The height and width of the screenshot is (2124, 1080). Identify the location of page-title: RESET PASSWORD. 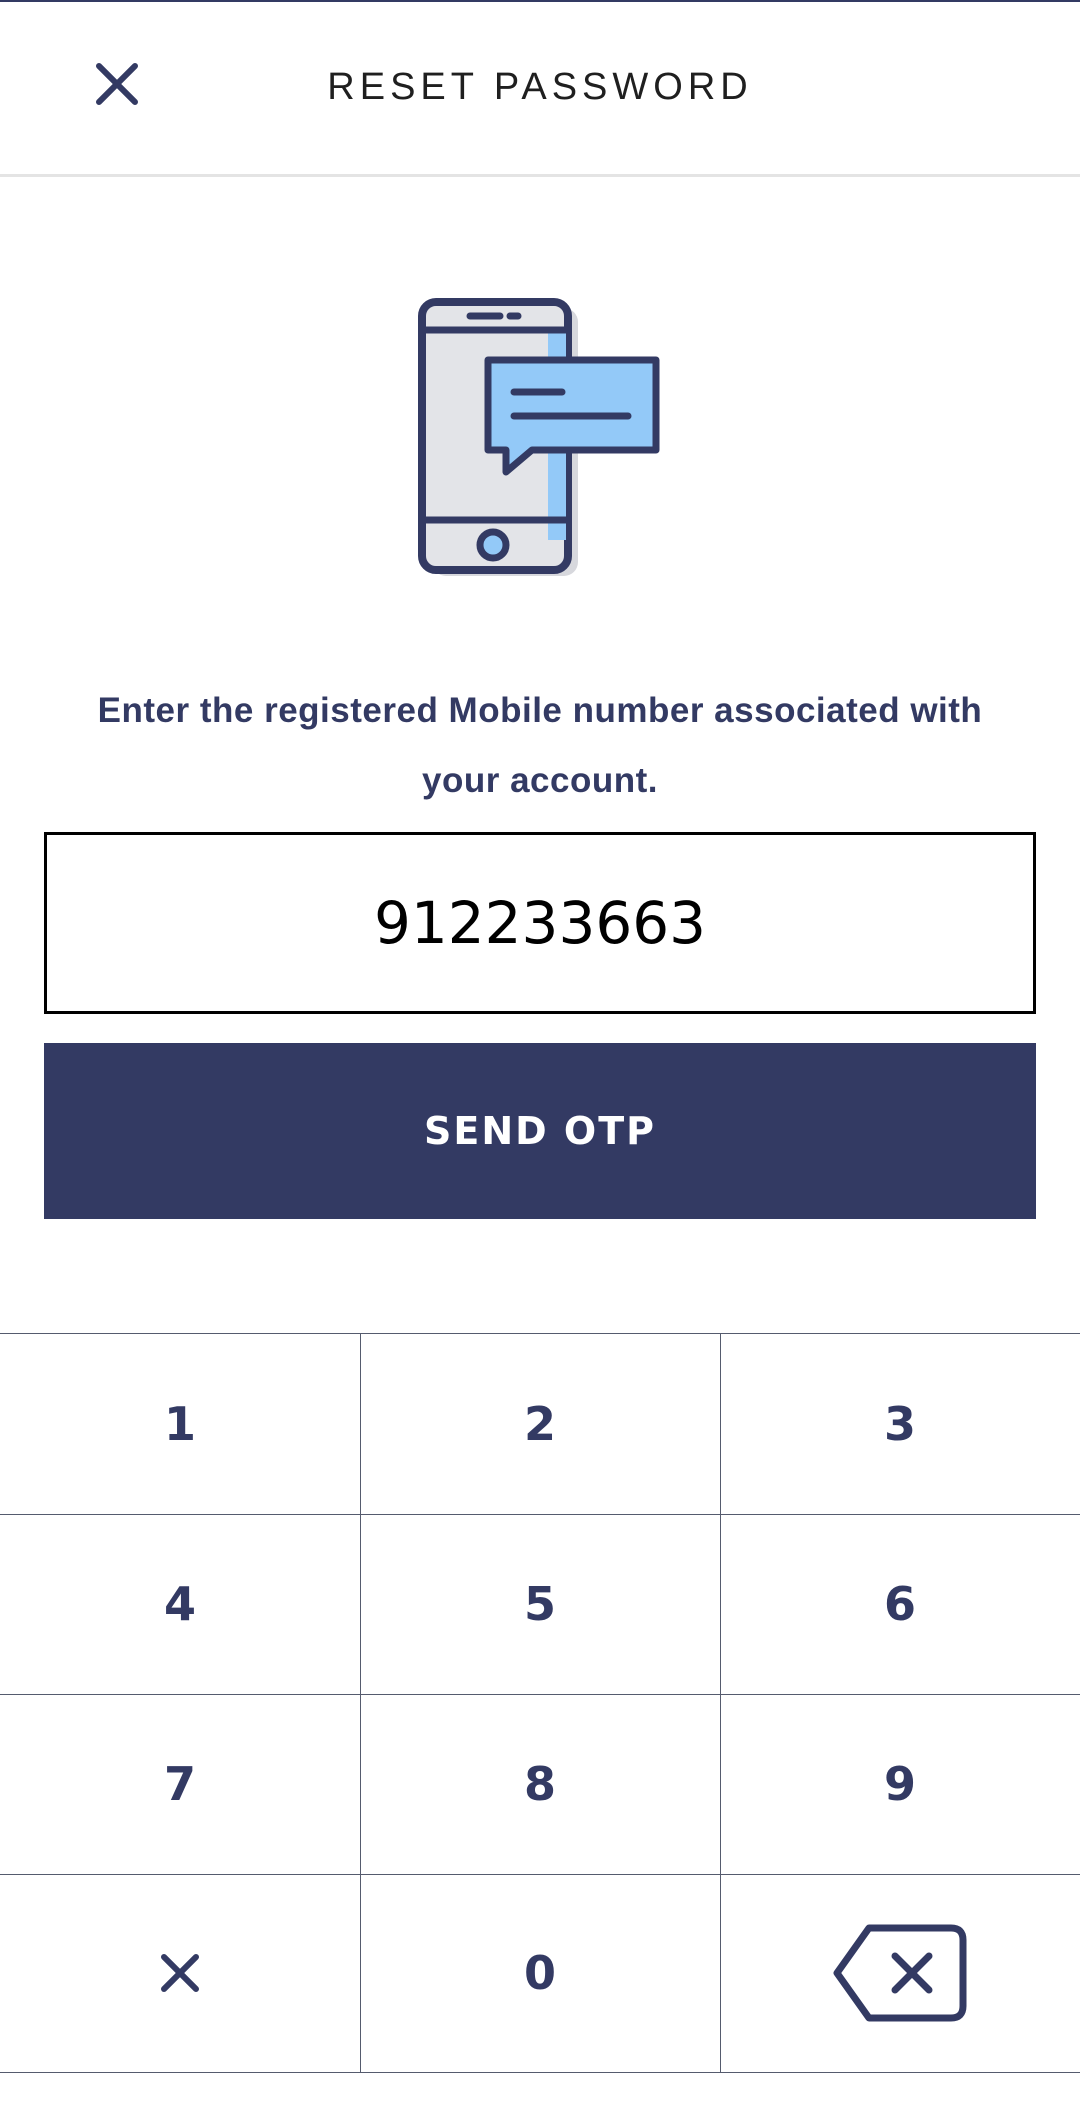
(540, 87).